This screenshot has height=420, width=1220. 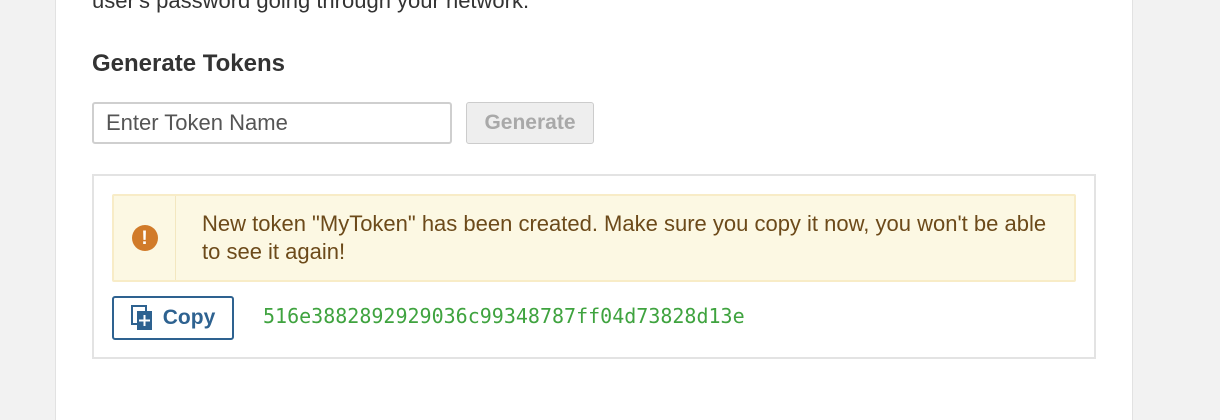 I want to click on exclamation-circle-icon: !, so click(x=144, y=238).